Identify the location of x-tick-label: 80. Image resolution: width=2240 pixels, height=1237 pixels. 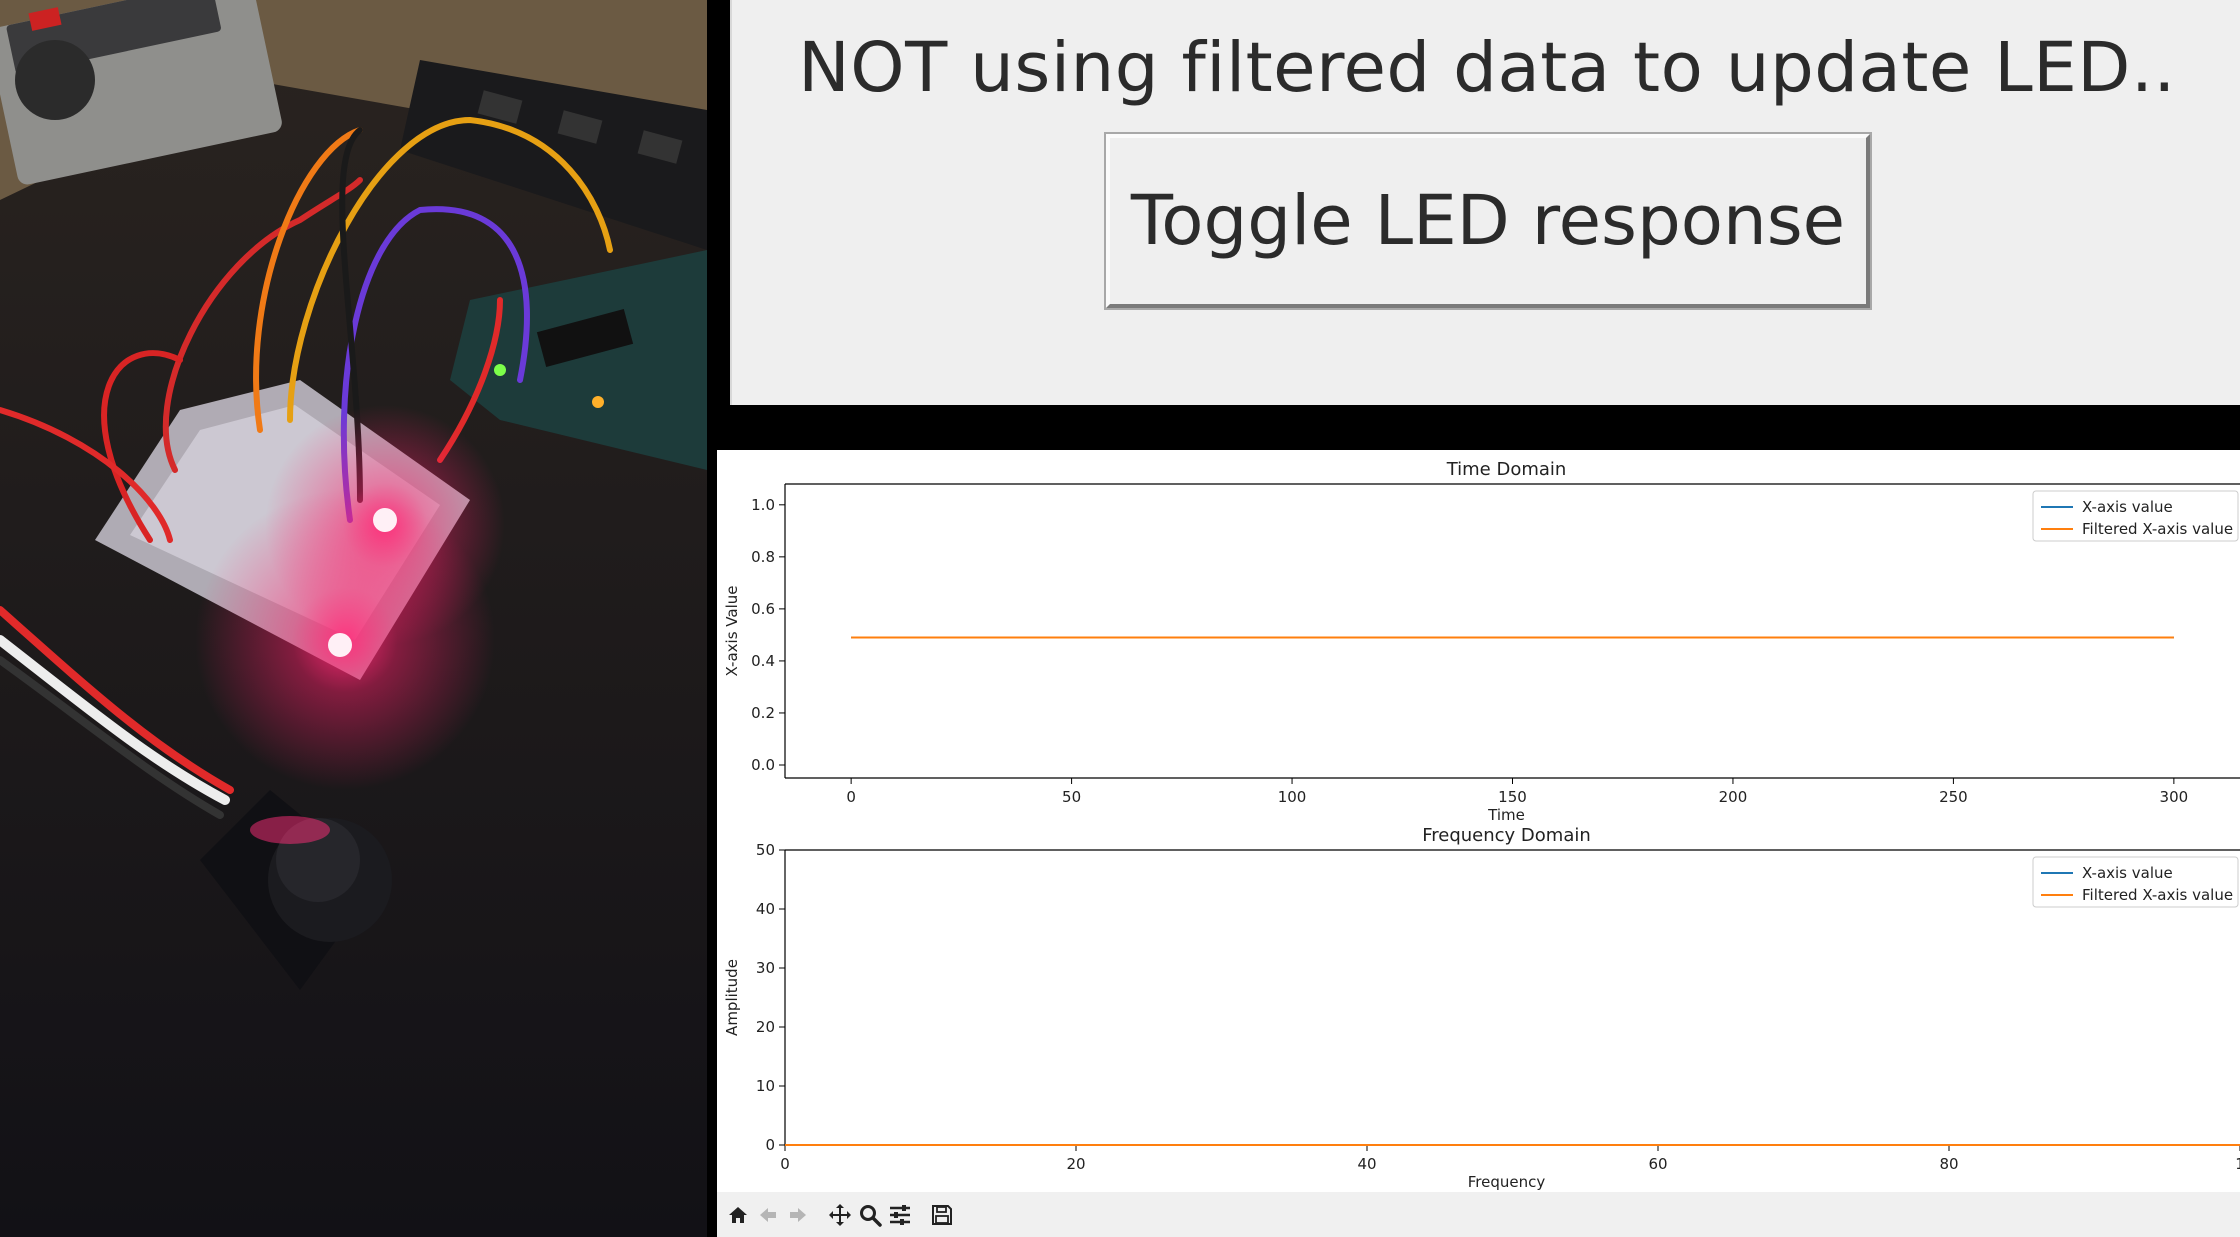
(1948, 1164).